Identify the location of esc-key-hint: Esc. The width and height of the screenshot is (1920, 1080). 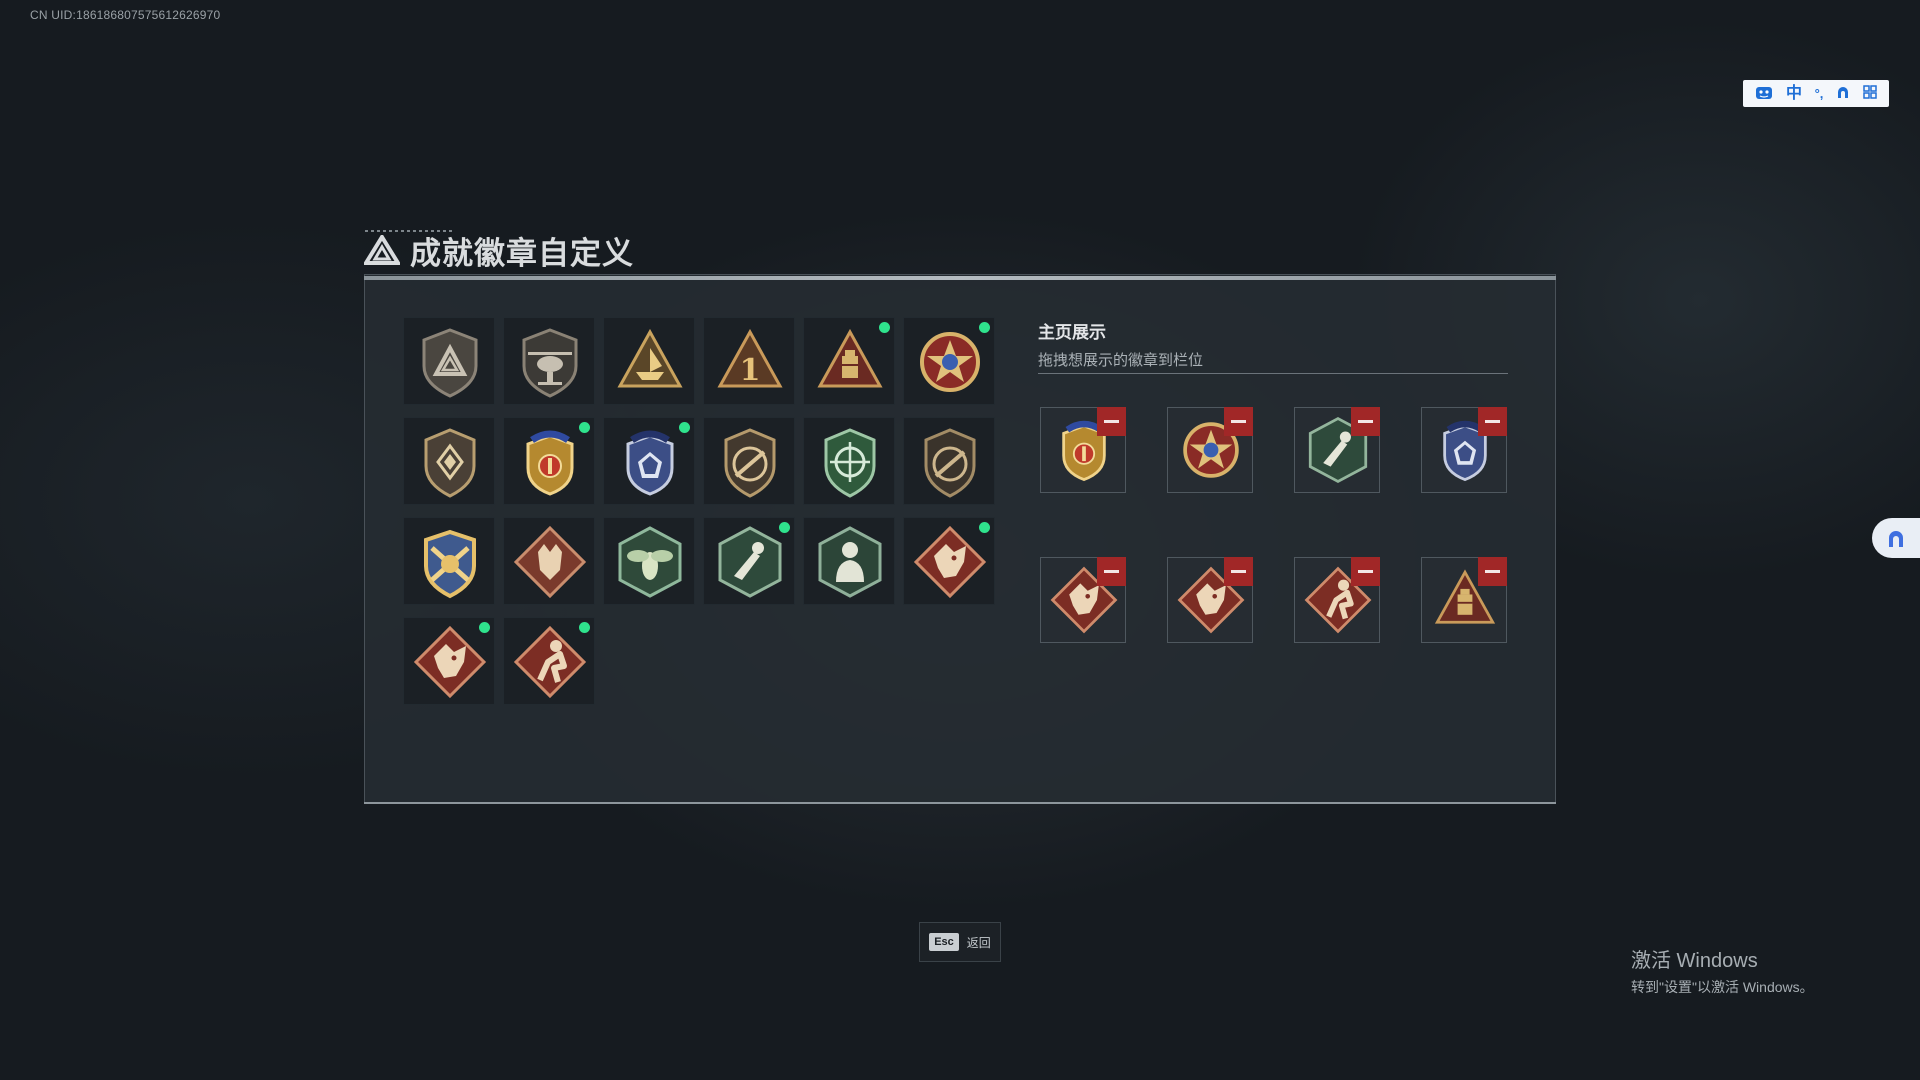
(944, 942).